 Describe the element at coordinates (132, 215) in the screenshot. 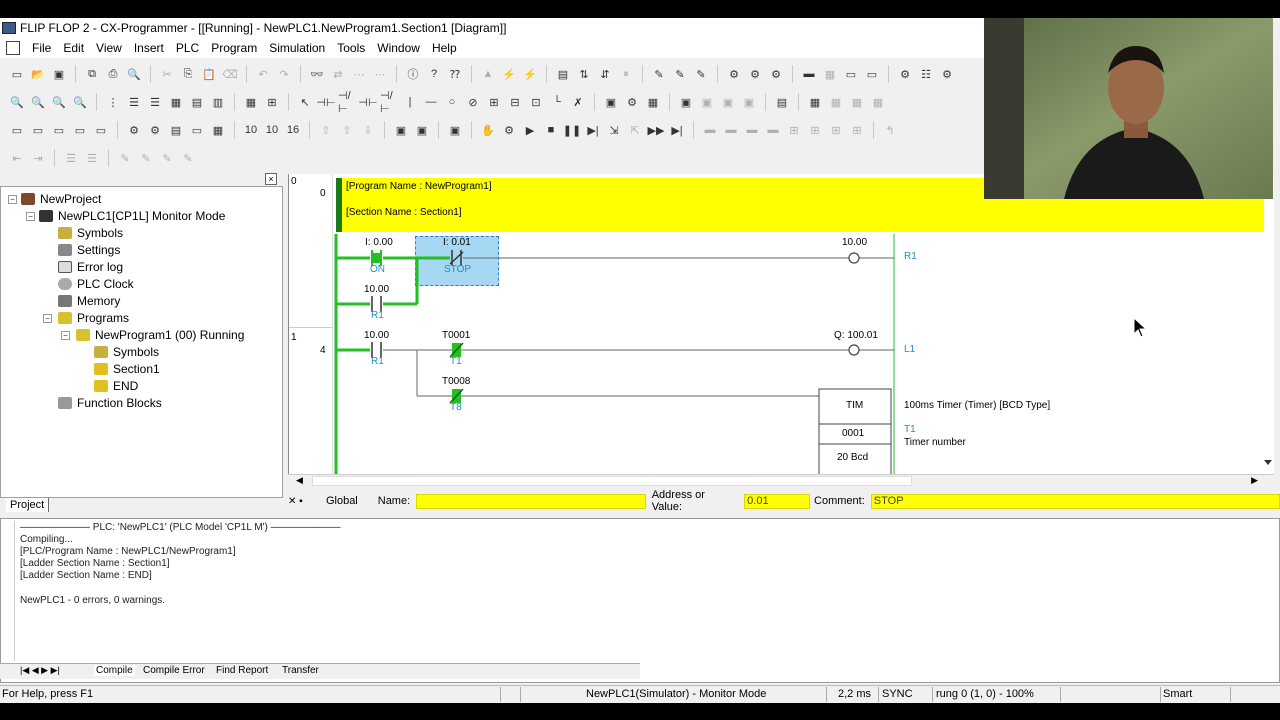

I see `tree-item-plc: NewPLC1[CP1L] Monitor Mode` at that location.